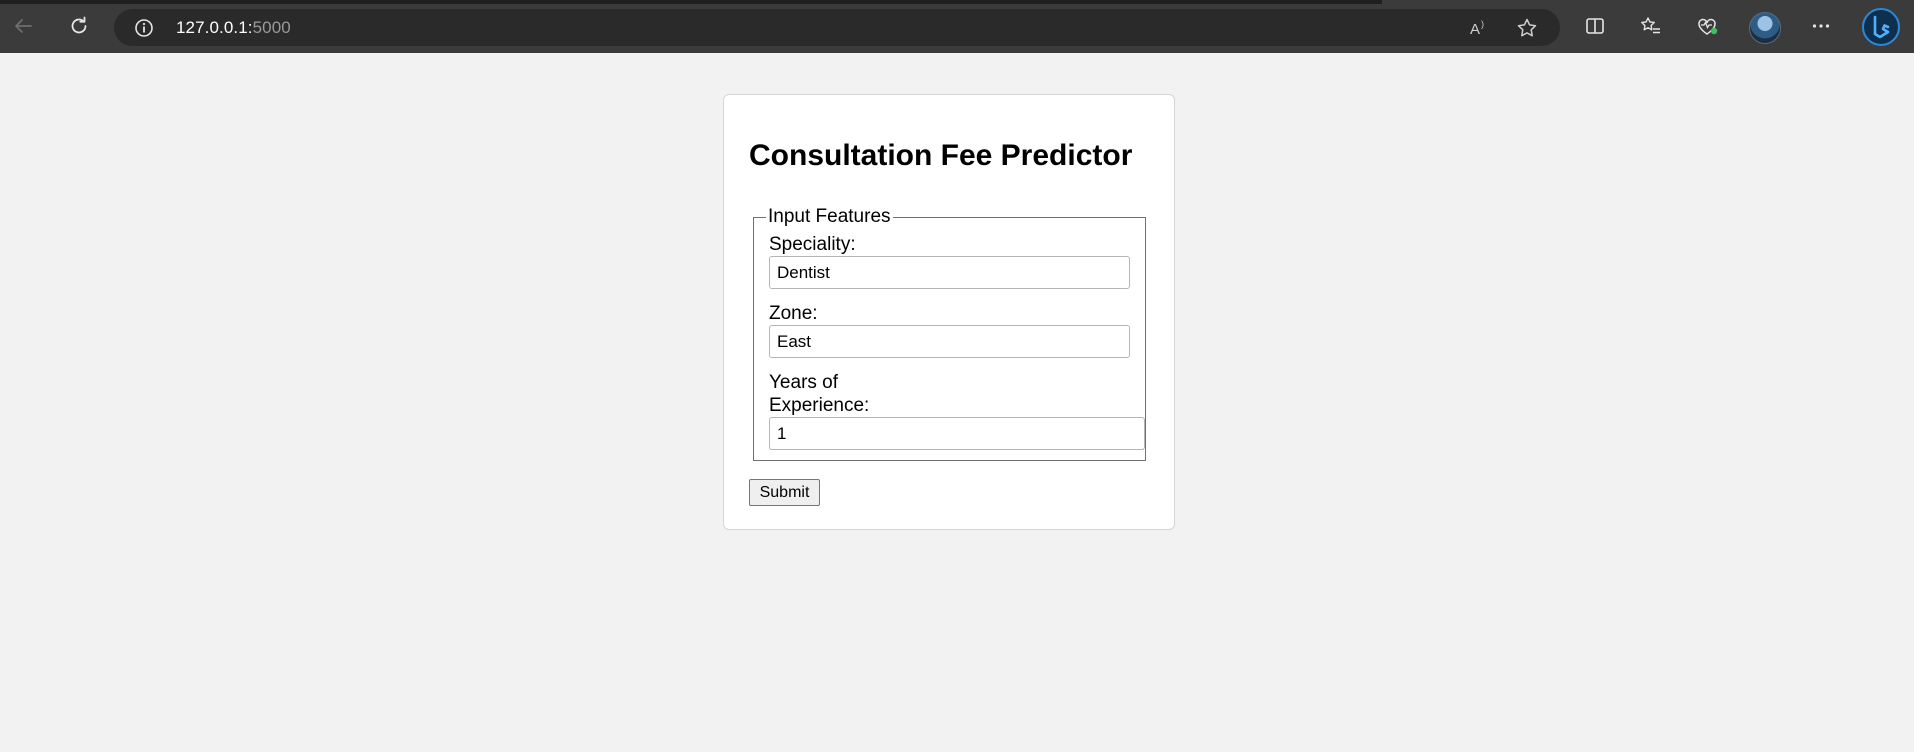 The image size is (1914, 752). I want to click on browser-essentials-icon, so click(1707, 26).